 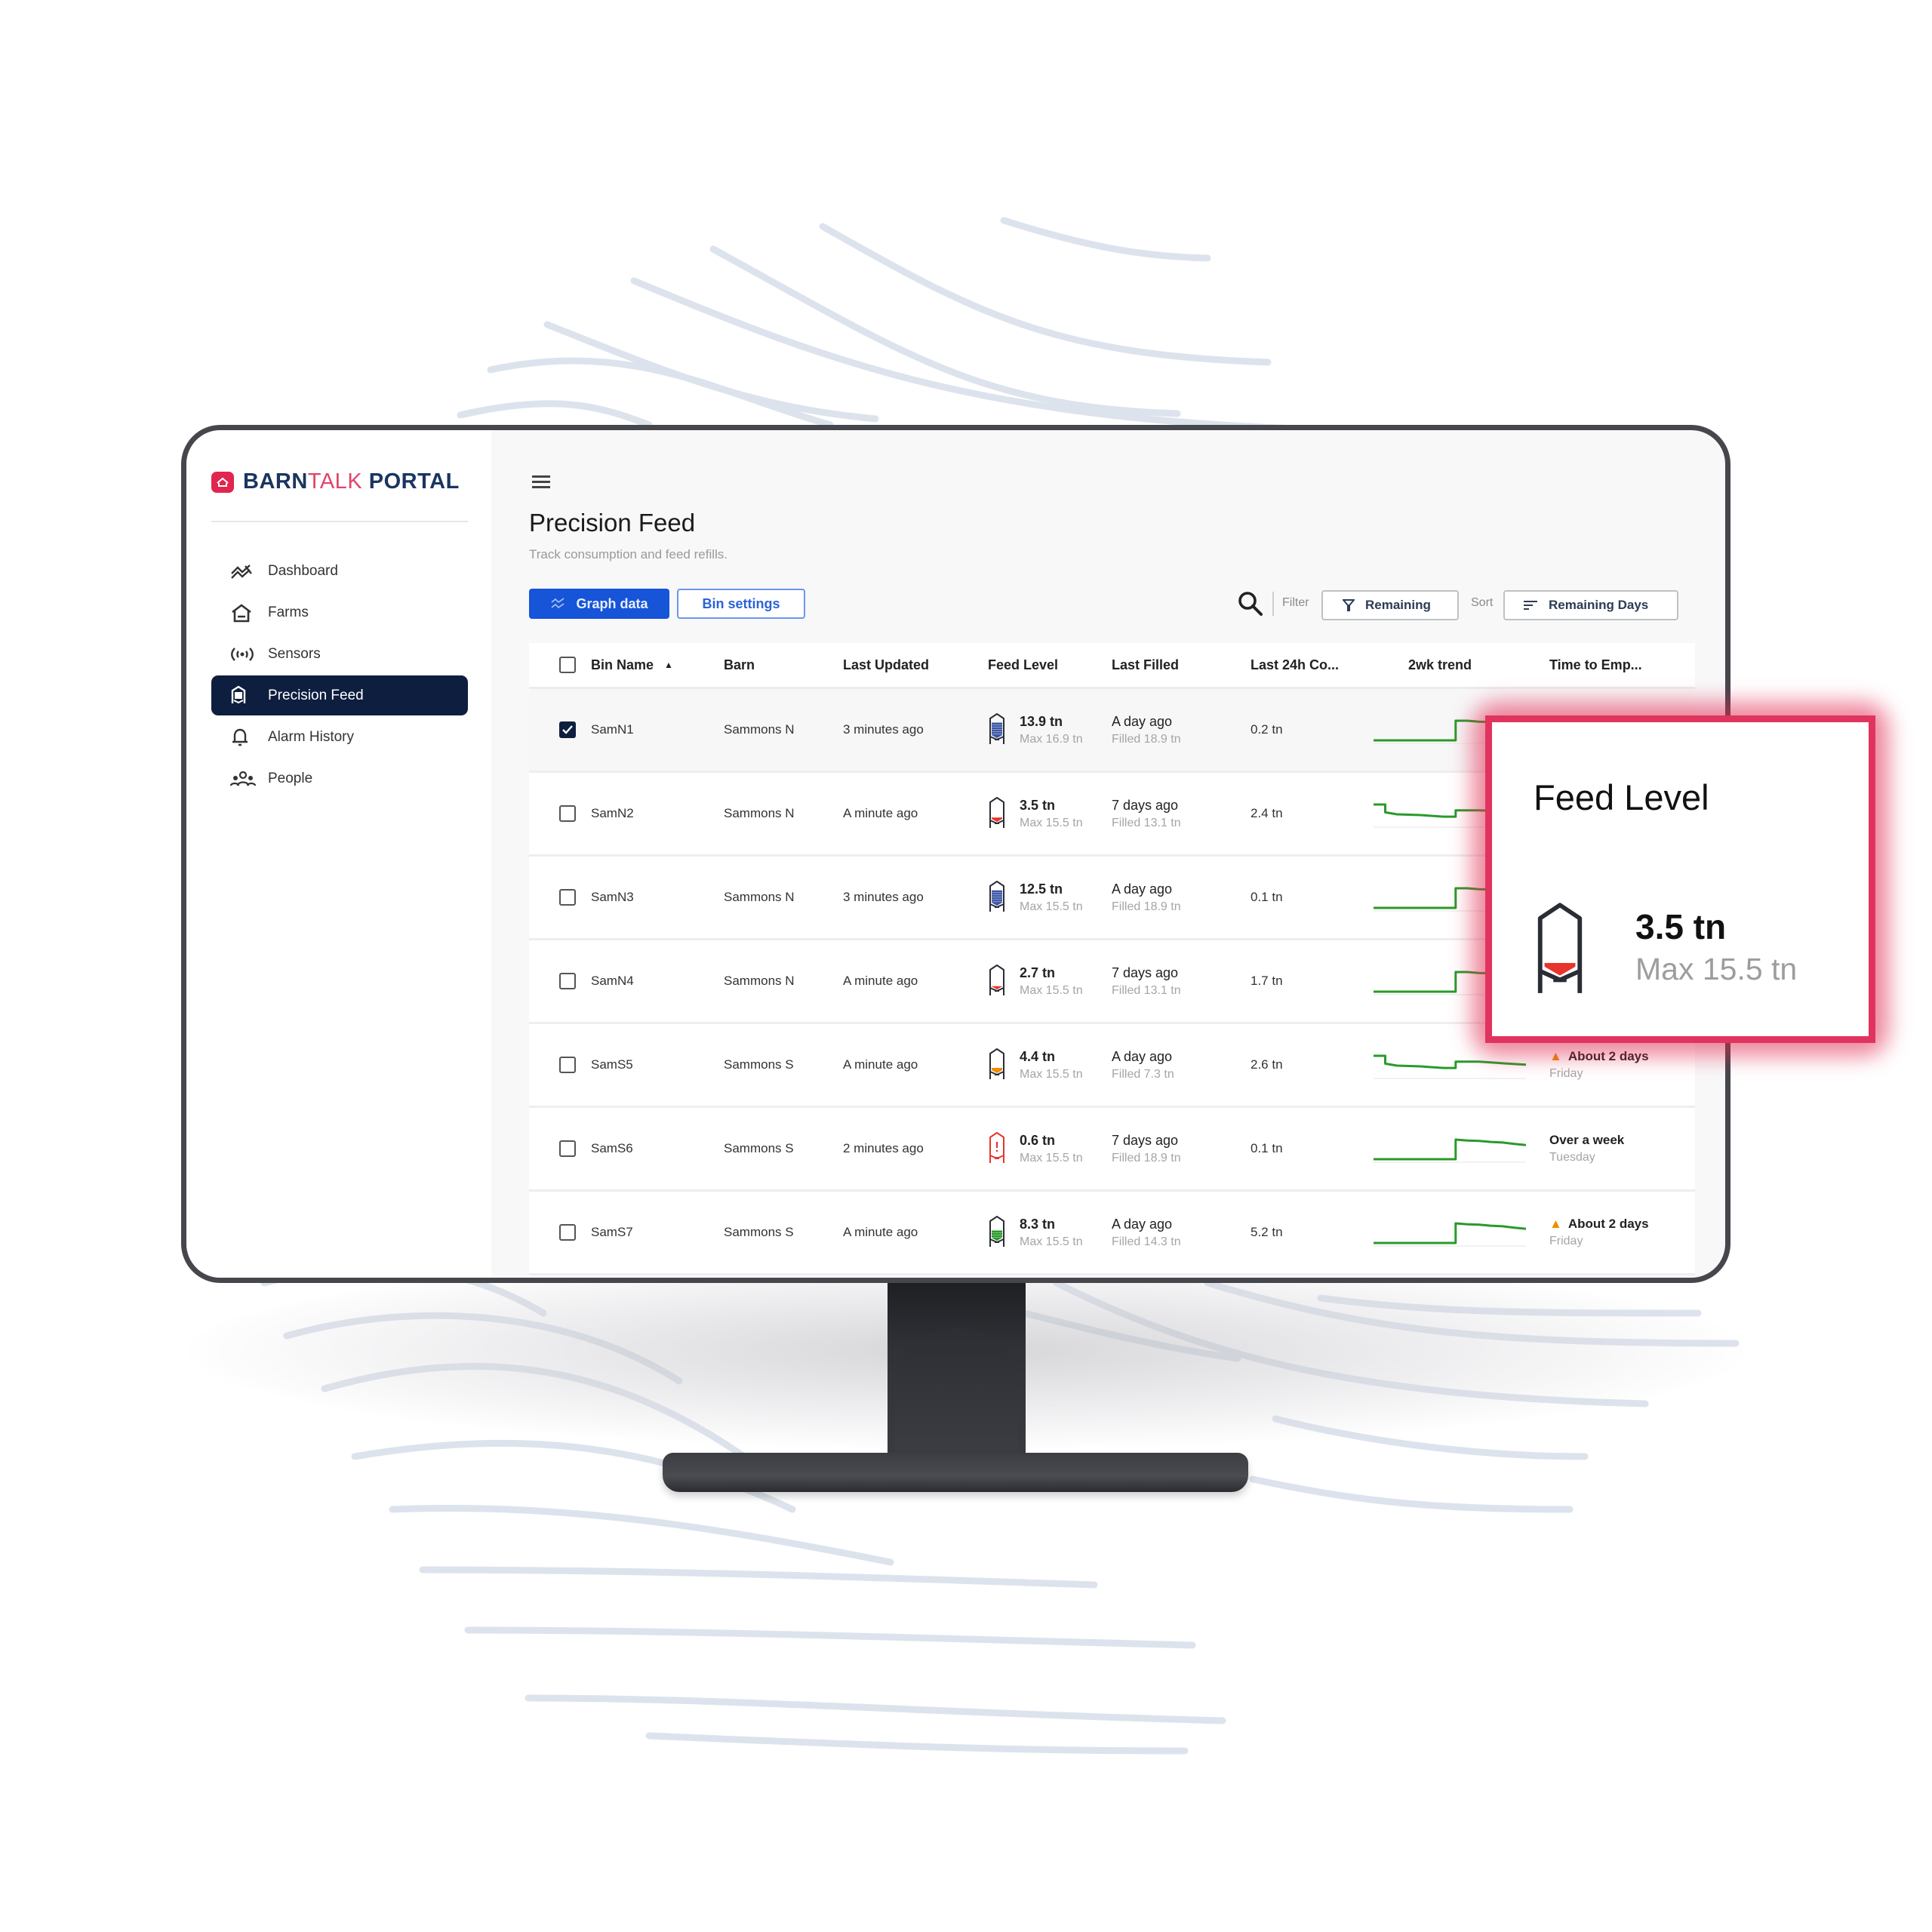 What do you see at coordinates (1267, 729) in the screenshot?
I see `last-24h-consumption: 0.2 tn` at bounding box center [1267, 729].